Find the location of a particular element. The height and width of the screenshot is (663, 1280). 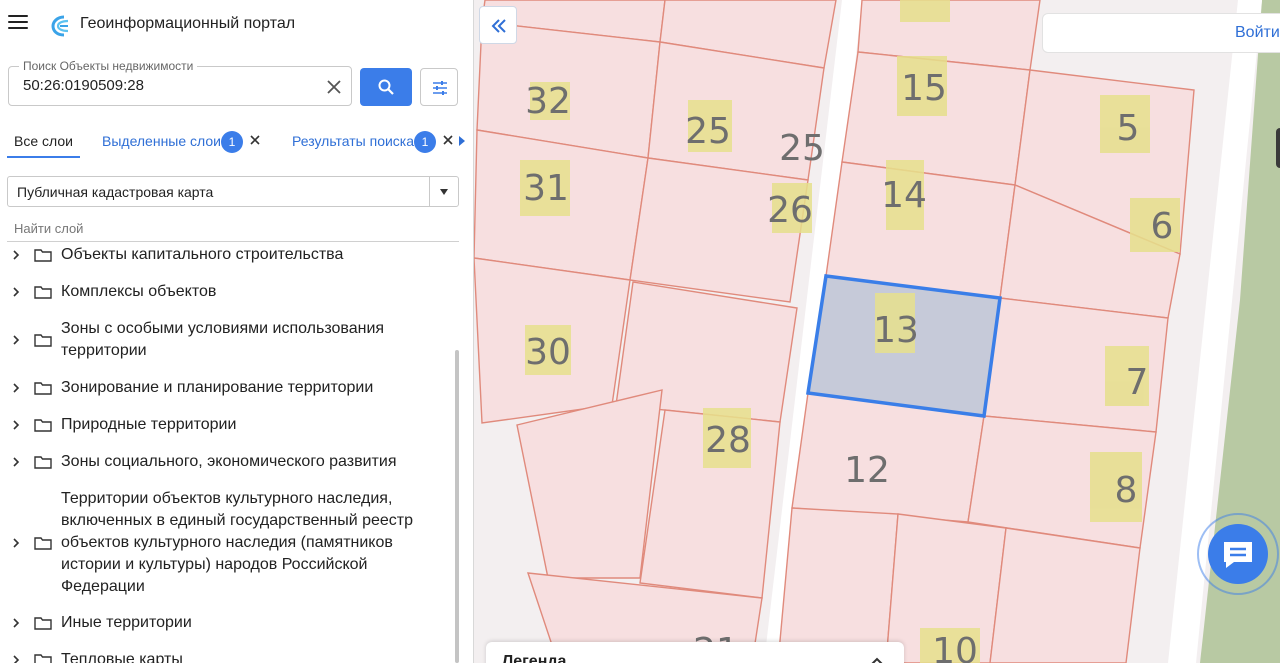

tab-all-layers: Все слои is located at coordinates (43, 141).